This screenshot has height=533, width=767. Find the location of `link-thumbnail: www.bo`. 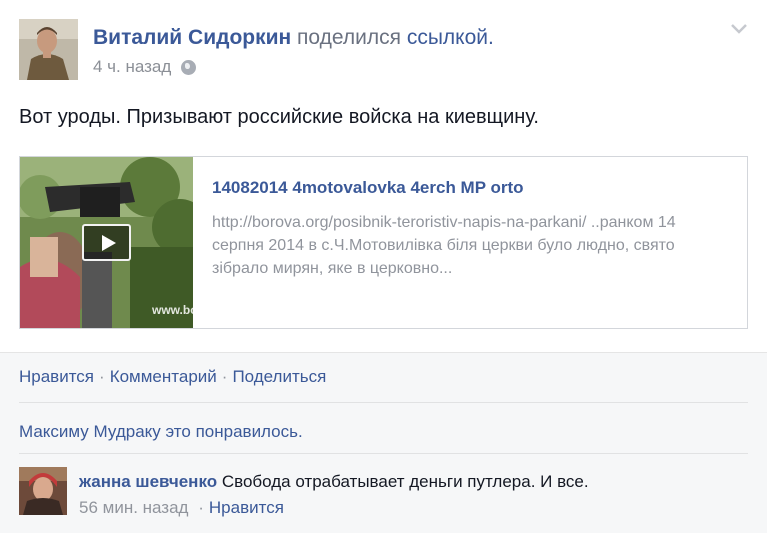

link-thumbnail: www.bo is located at coordinates (106, 242).